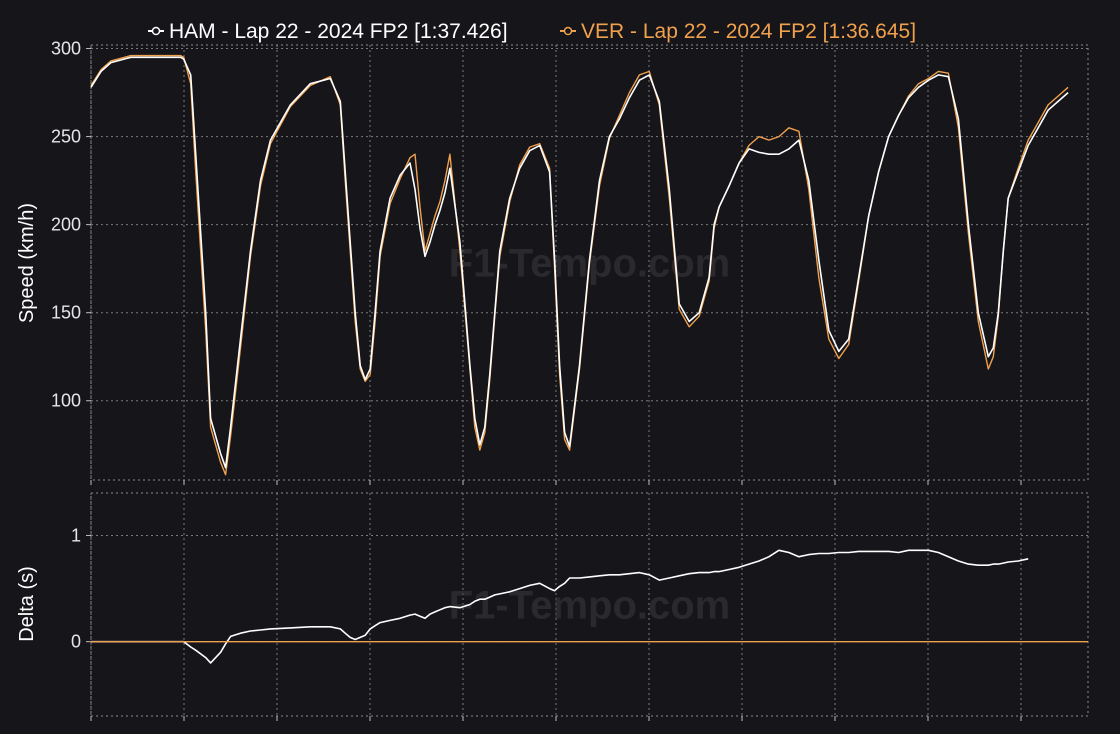  Describe the element at coordinates (66, 401) in the screenshot. I see `speed-y-tick-label-1: 100` at that location.